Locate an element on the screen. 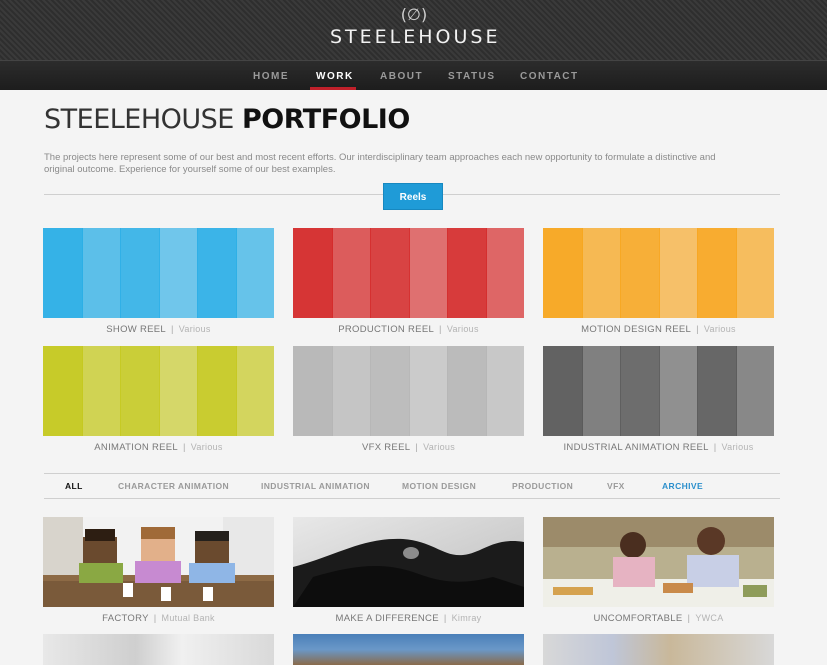 The width and height of the screenshot is (827, 665). dinner-scene-image is located at coordinates (658, 562).